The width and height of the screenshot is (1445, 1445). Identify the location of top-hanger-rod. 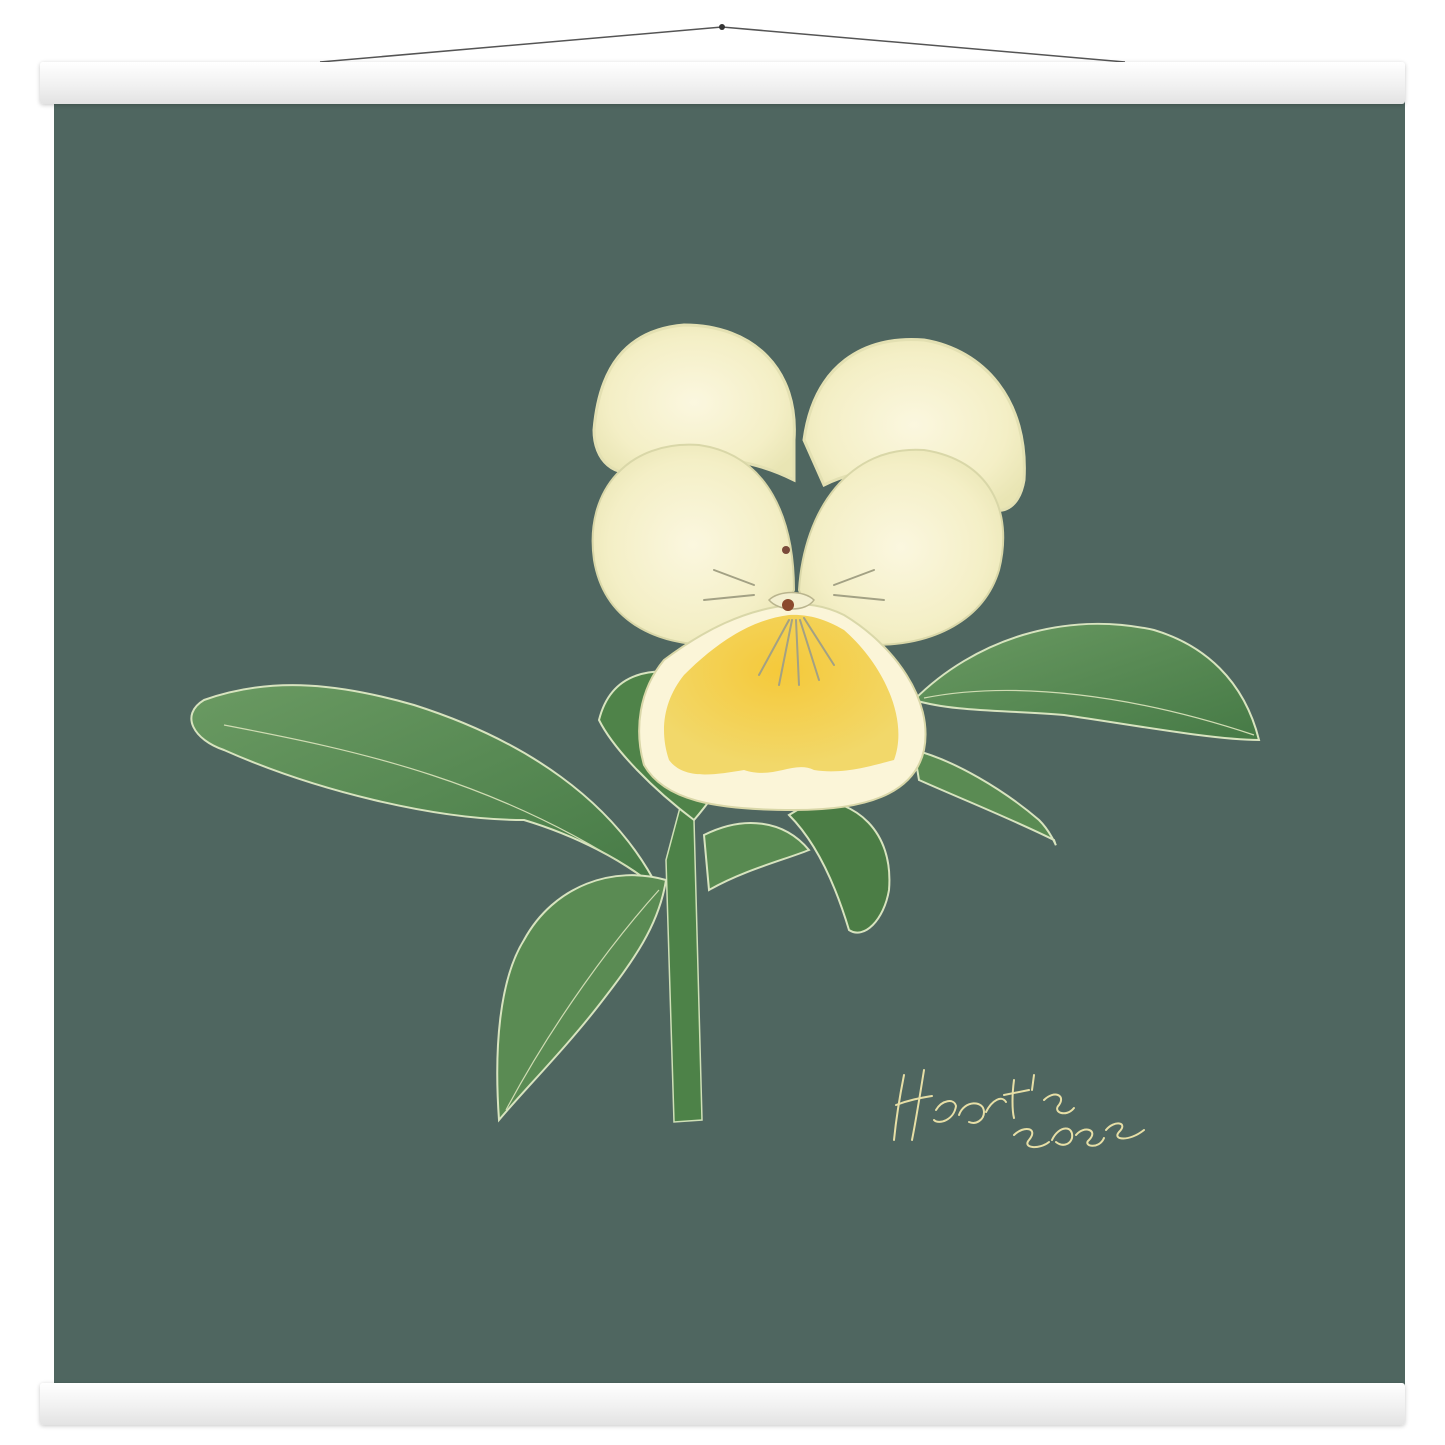
(722, 83).